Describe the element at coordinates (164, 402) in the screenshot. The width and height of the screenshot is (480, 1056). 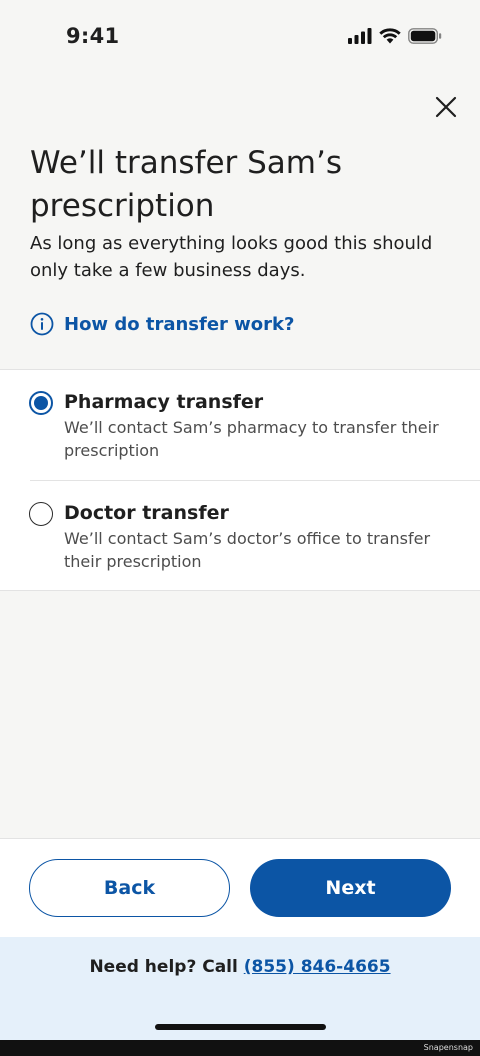
I see `option-title: Pharmacy transfer` at that location.